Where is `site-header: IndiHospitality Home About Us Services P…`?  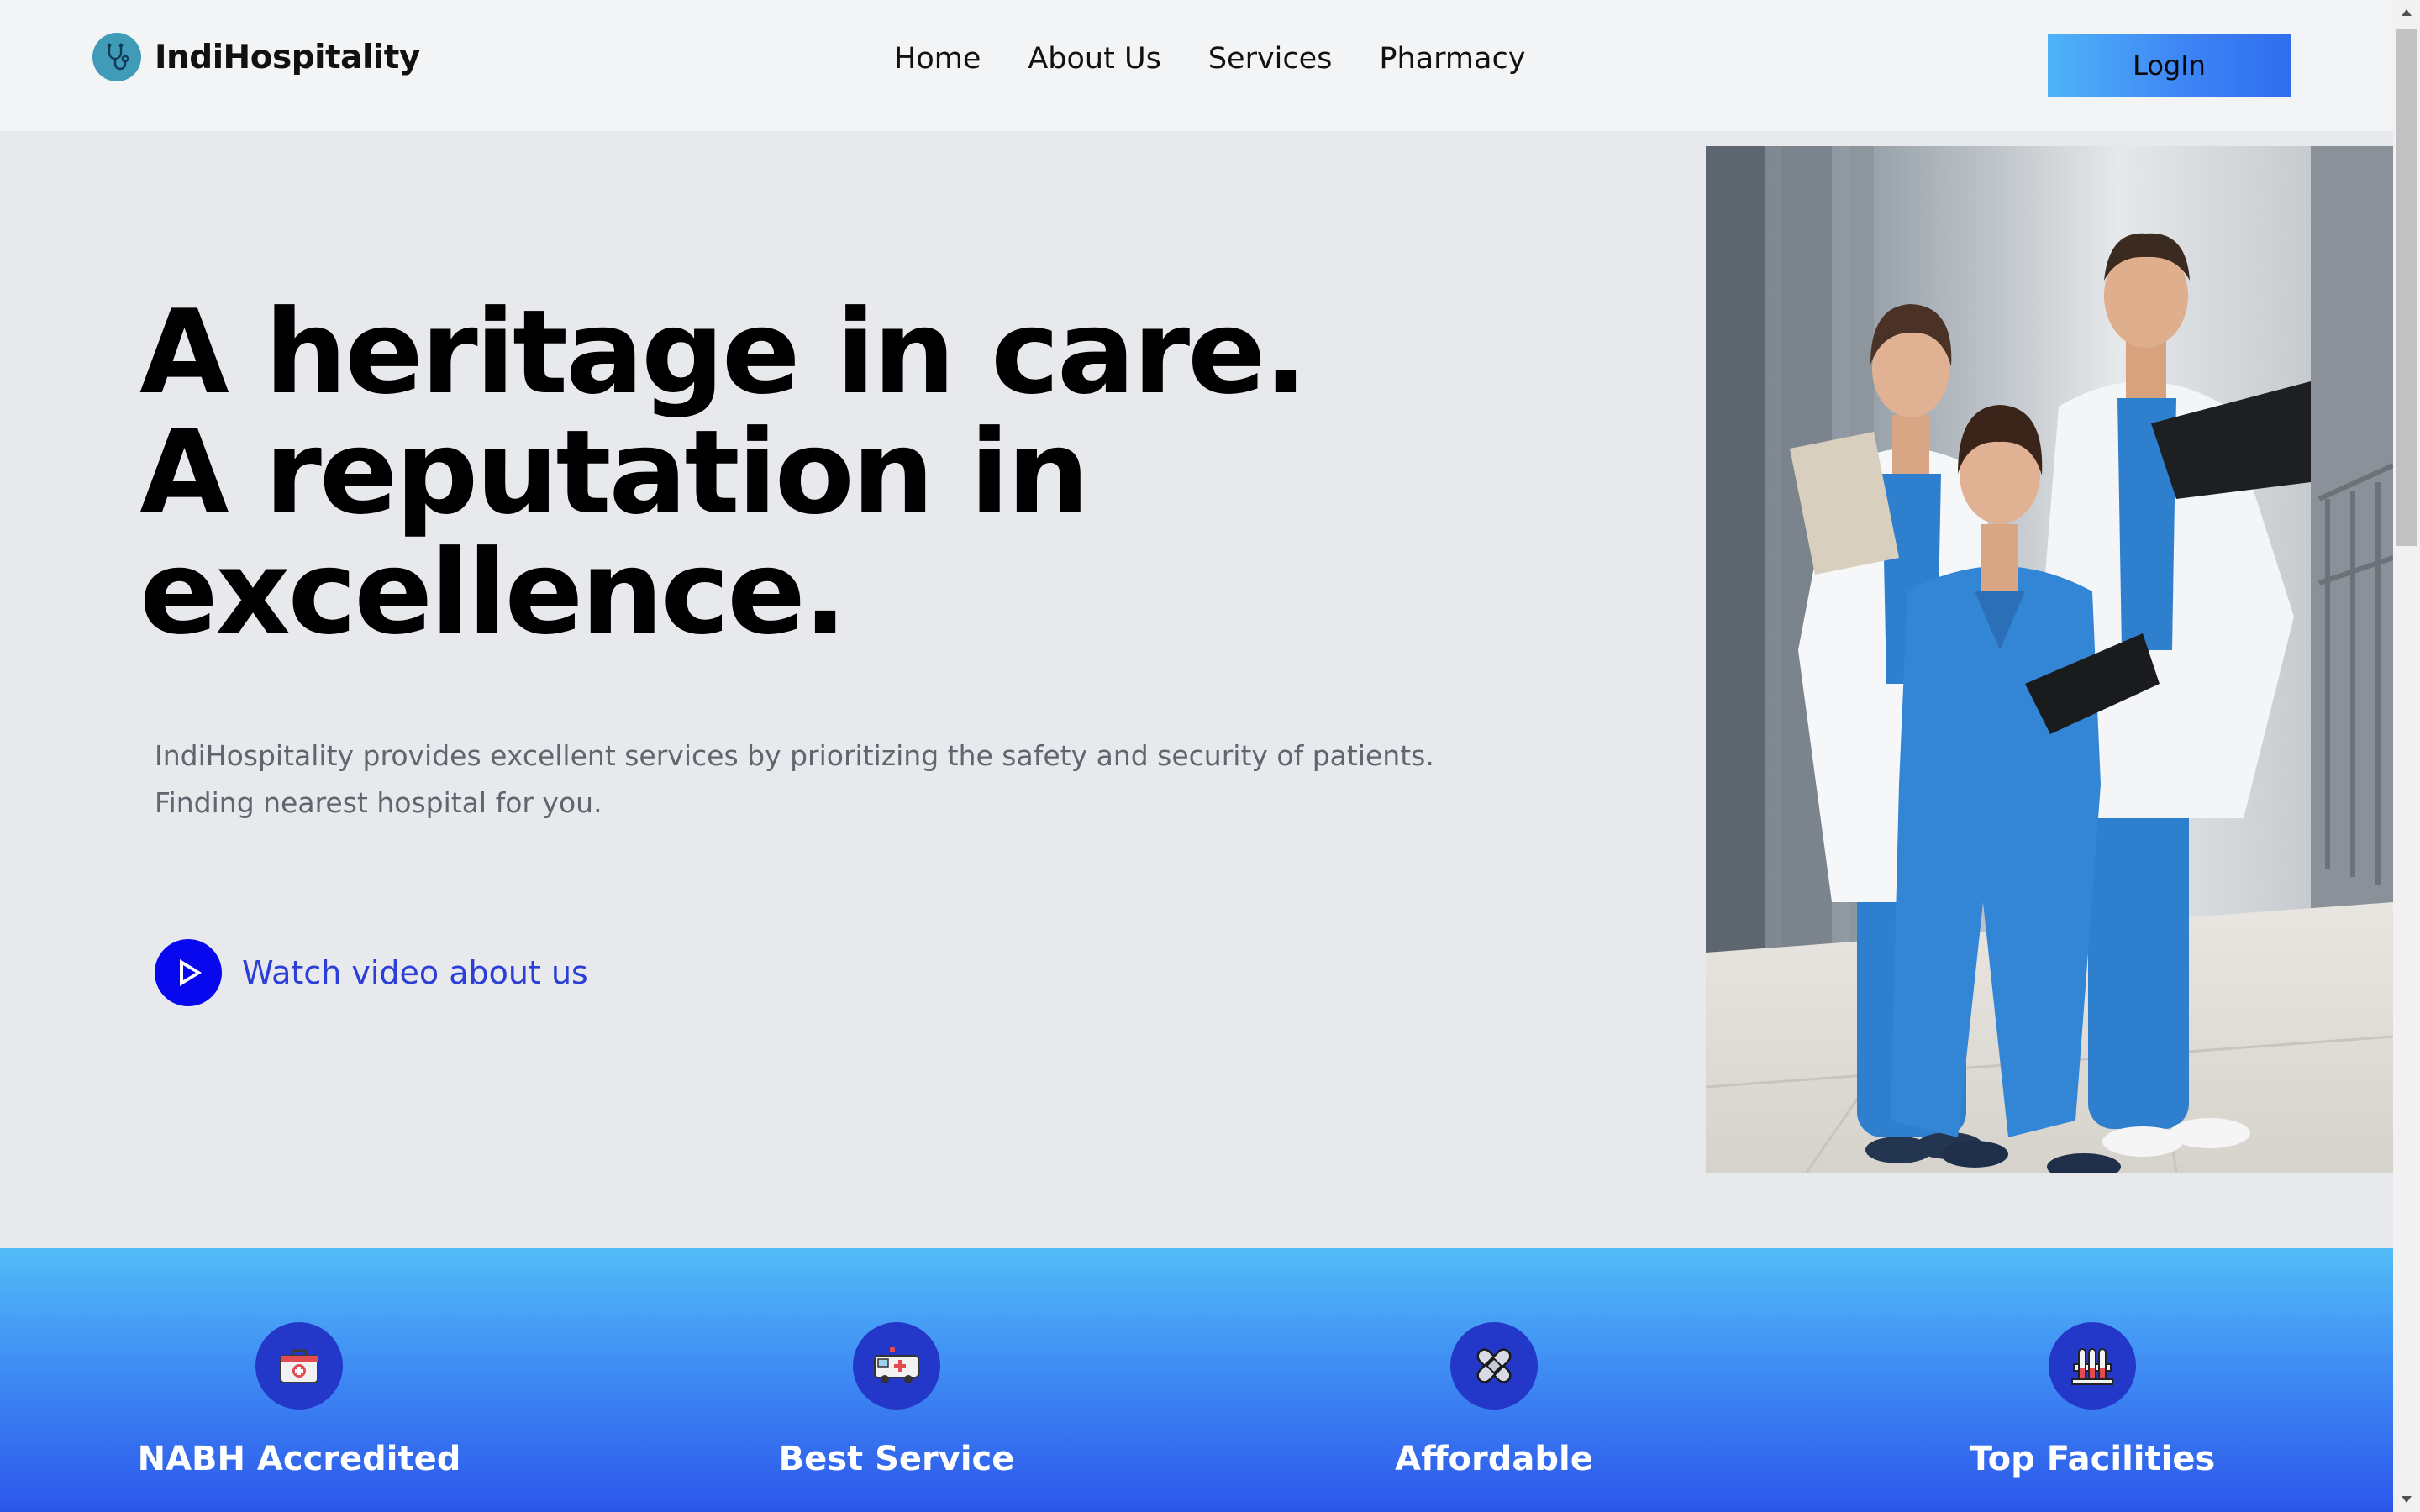 site-header: IndiHospitality Home About Us Services P… is located at coordinates (1196, 65).